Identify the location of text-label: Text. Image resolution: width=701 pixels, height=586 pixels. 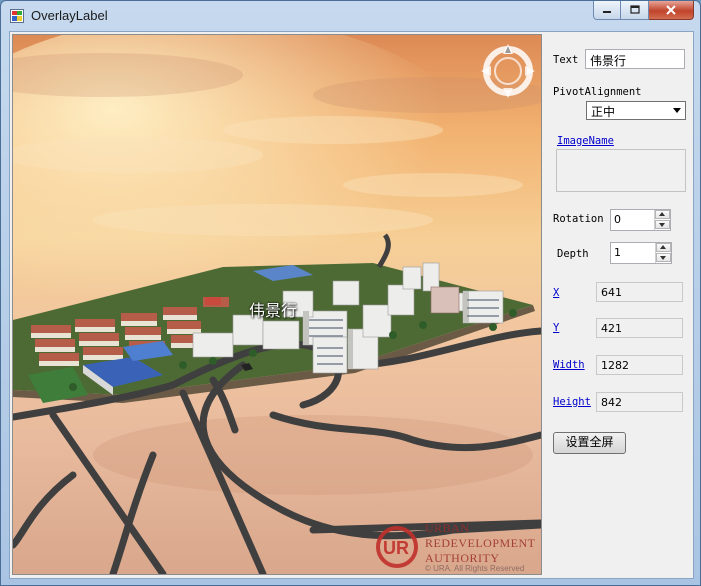
(566, 60).